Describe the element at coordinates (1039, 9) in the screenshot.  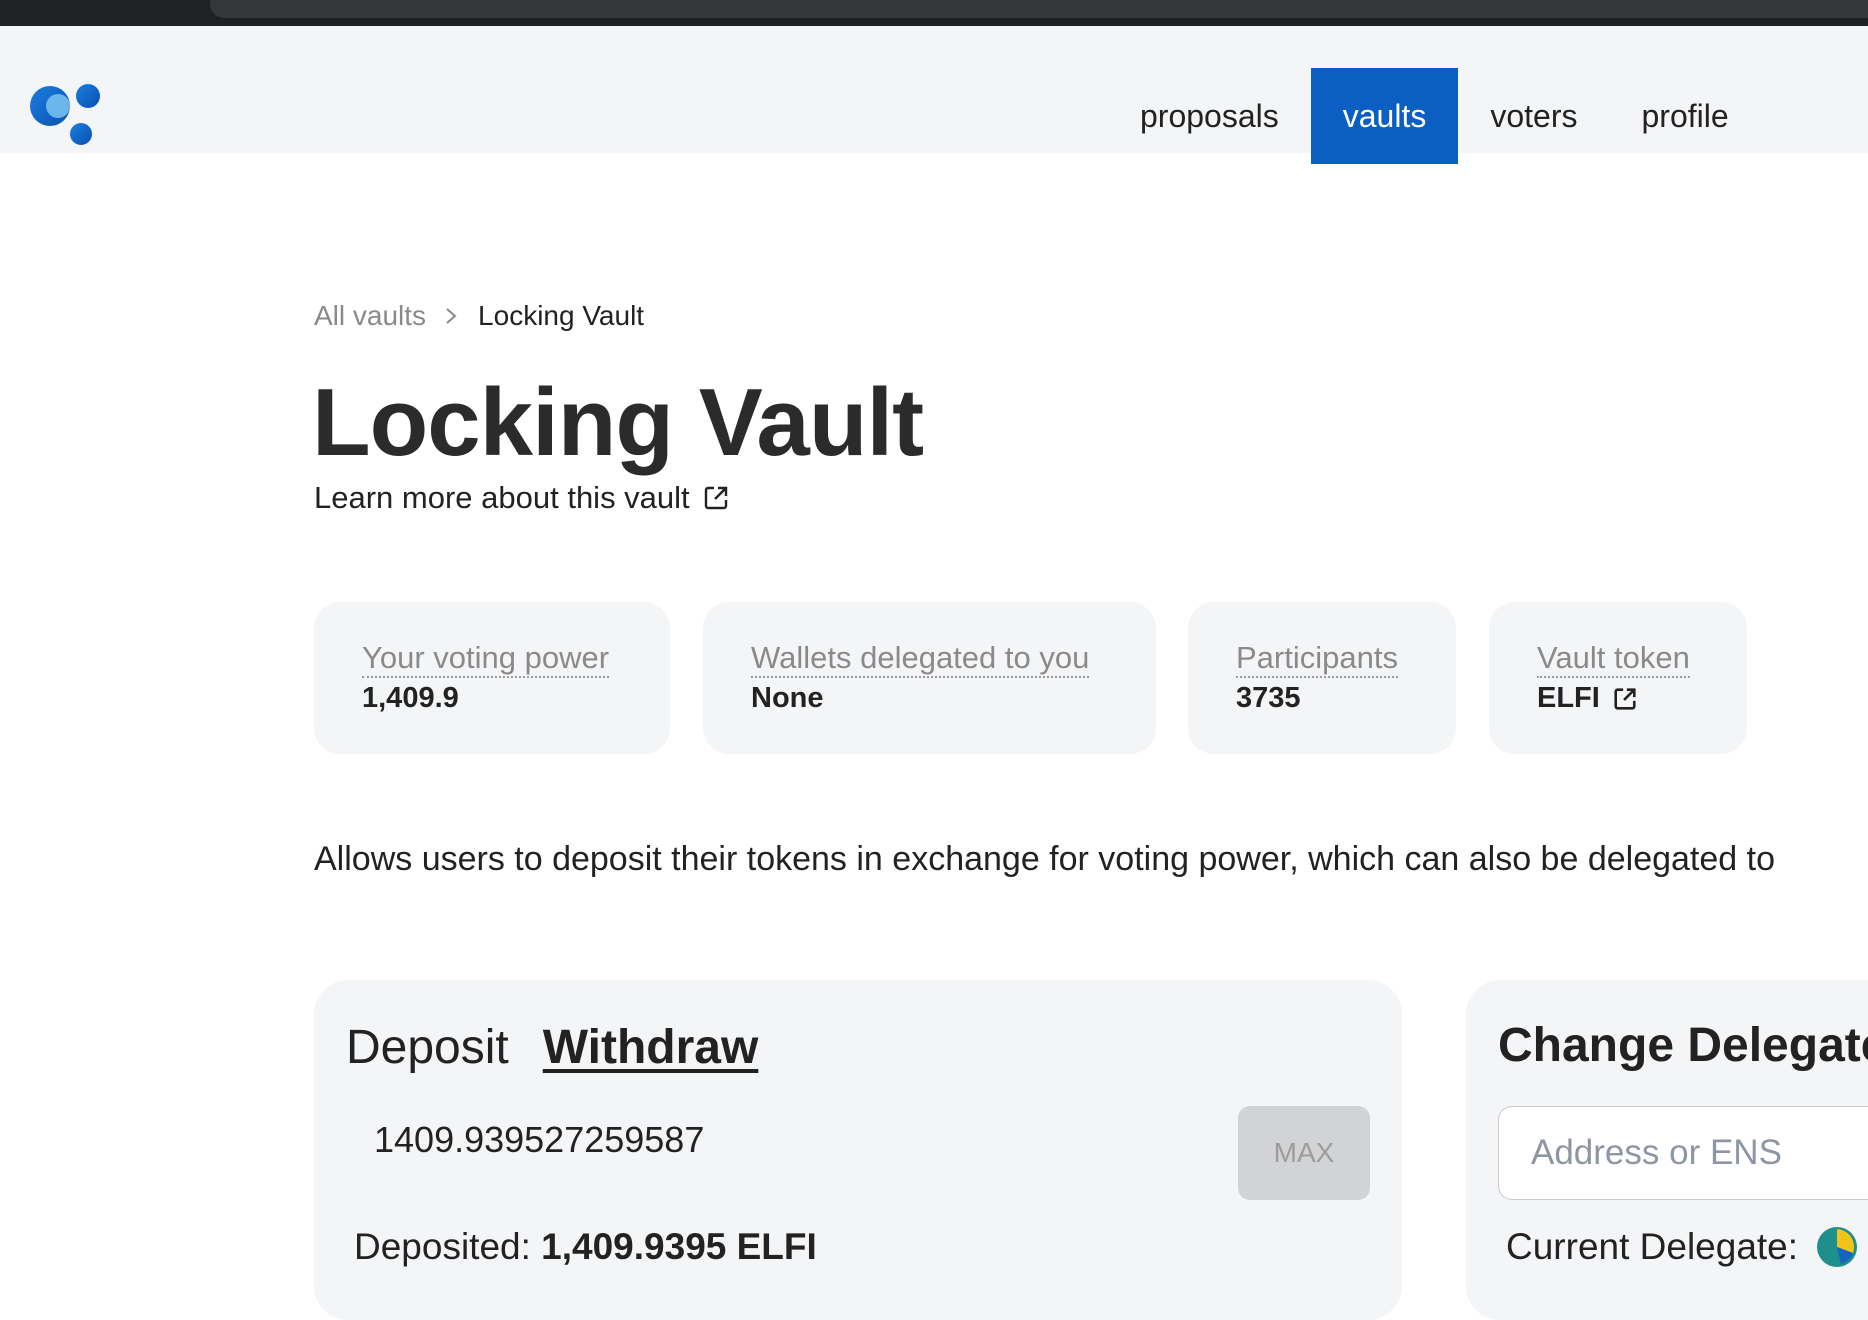
I see `browser-tab` at that location.